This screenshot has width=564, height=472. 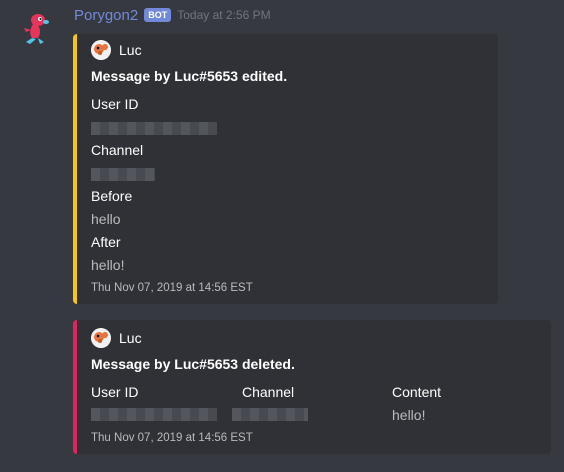 I want to click on field-name-content: Content, so click(x=417, y=392).